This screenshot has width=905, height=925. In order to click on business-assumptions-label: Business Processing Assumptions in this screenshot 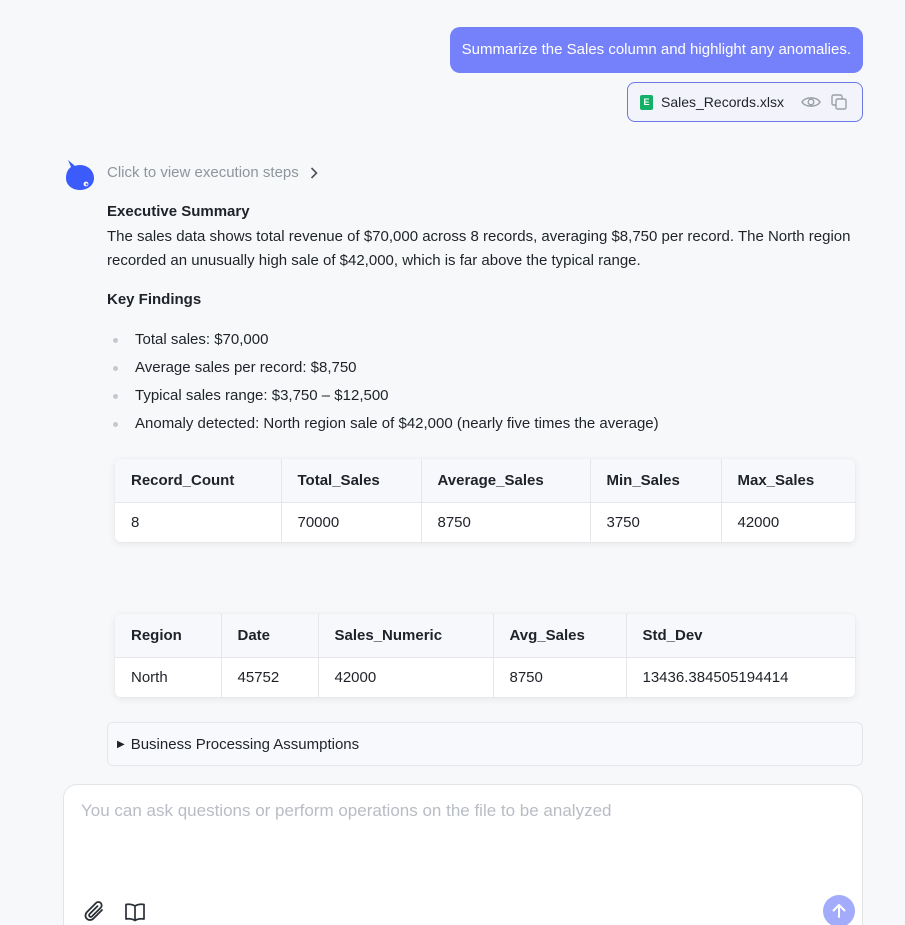, I will do `click(245, 744)`.